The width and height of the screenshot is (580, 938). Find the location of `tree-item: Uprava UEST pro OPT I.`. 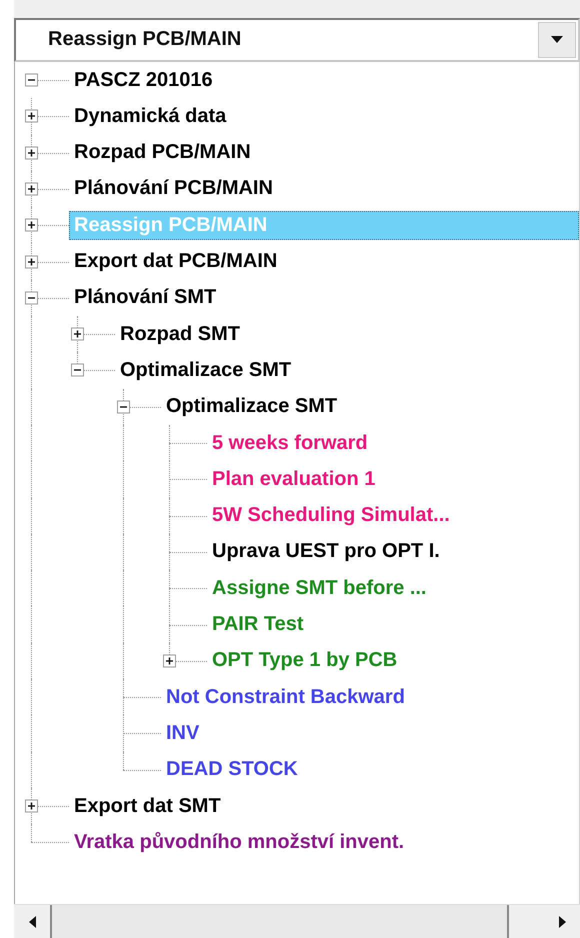

tree-item: Uprava UEST pro OPT I. is located at coordinates (326, 551).